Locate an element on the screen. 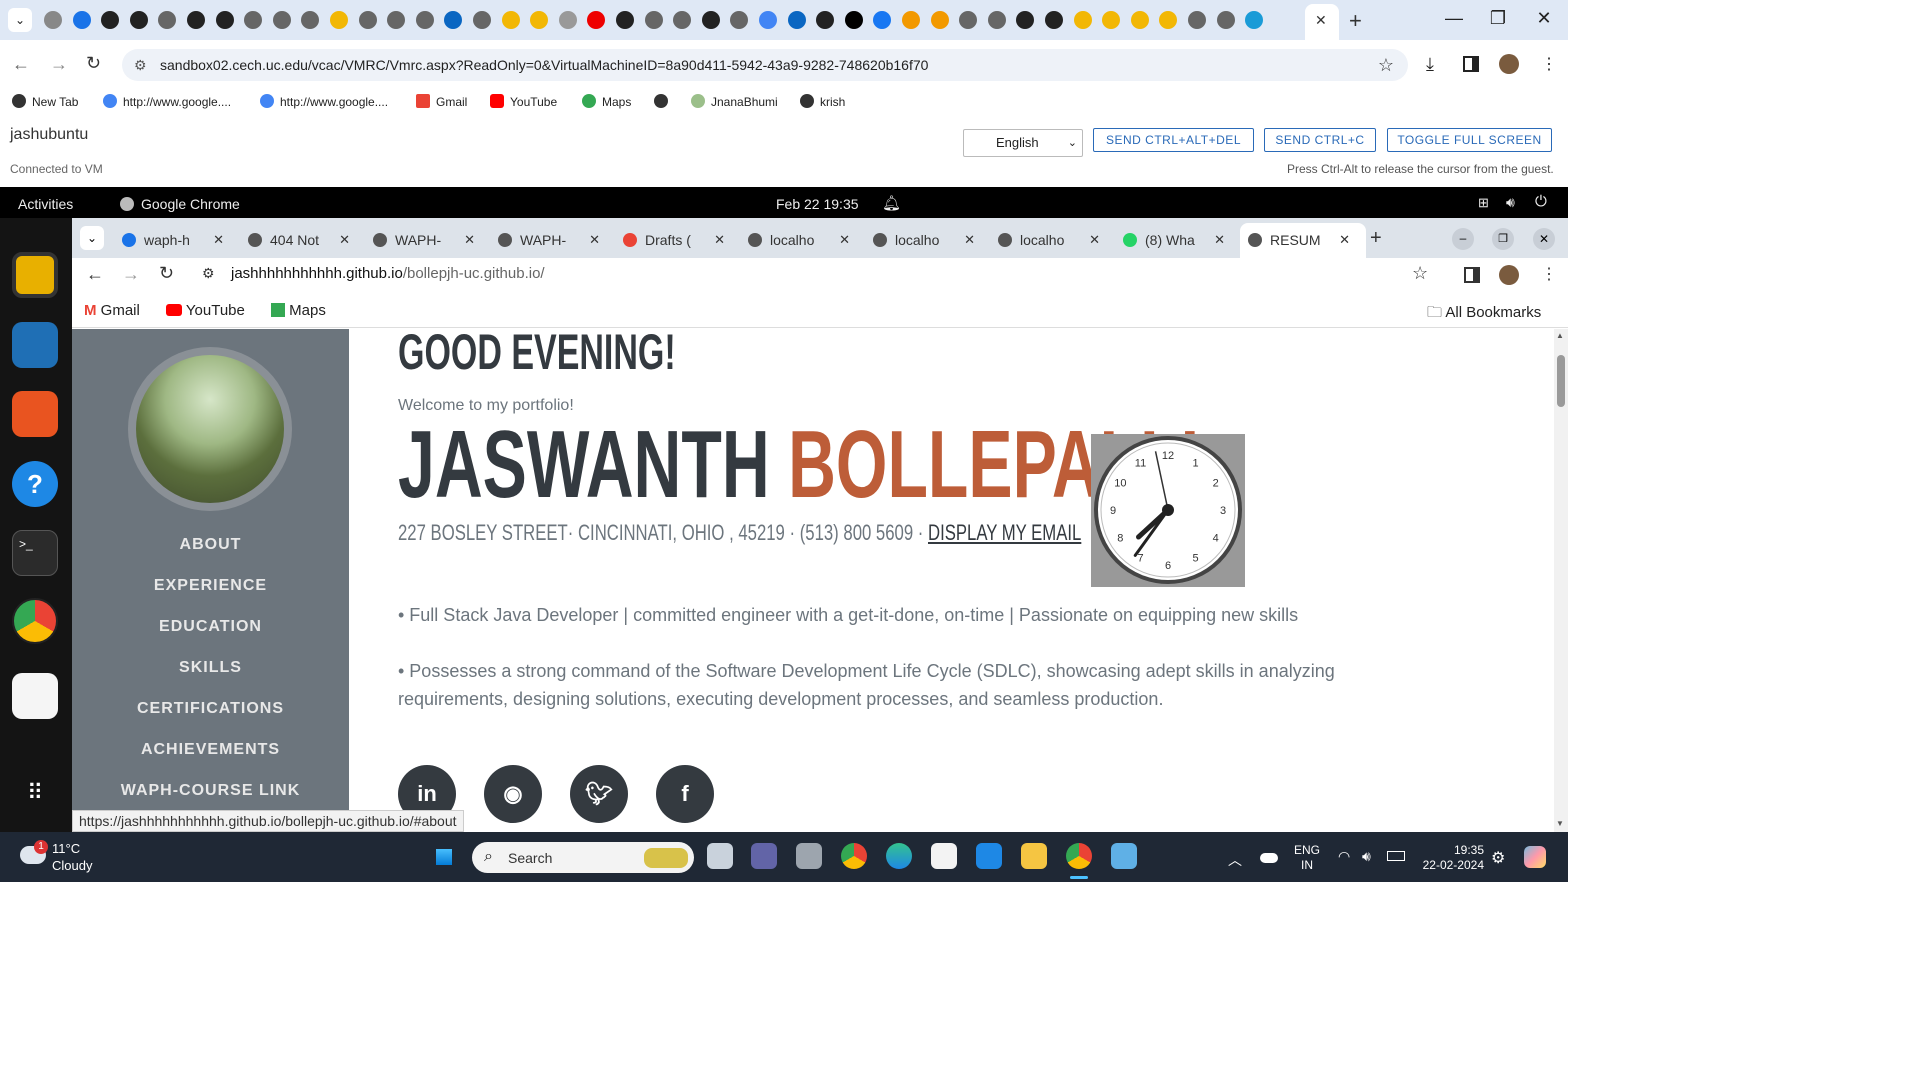  restore-button: ❐ is located at coordinates (1498, 18).